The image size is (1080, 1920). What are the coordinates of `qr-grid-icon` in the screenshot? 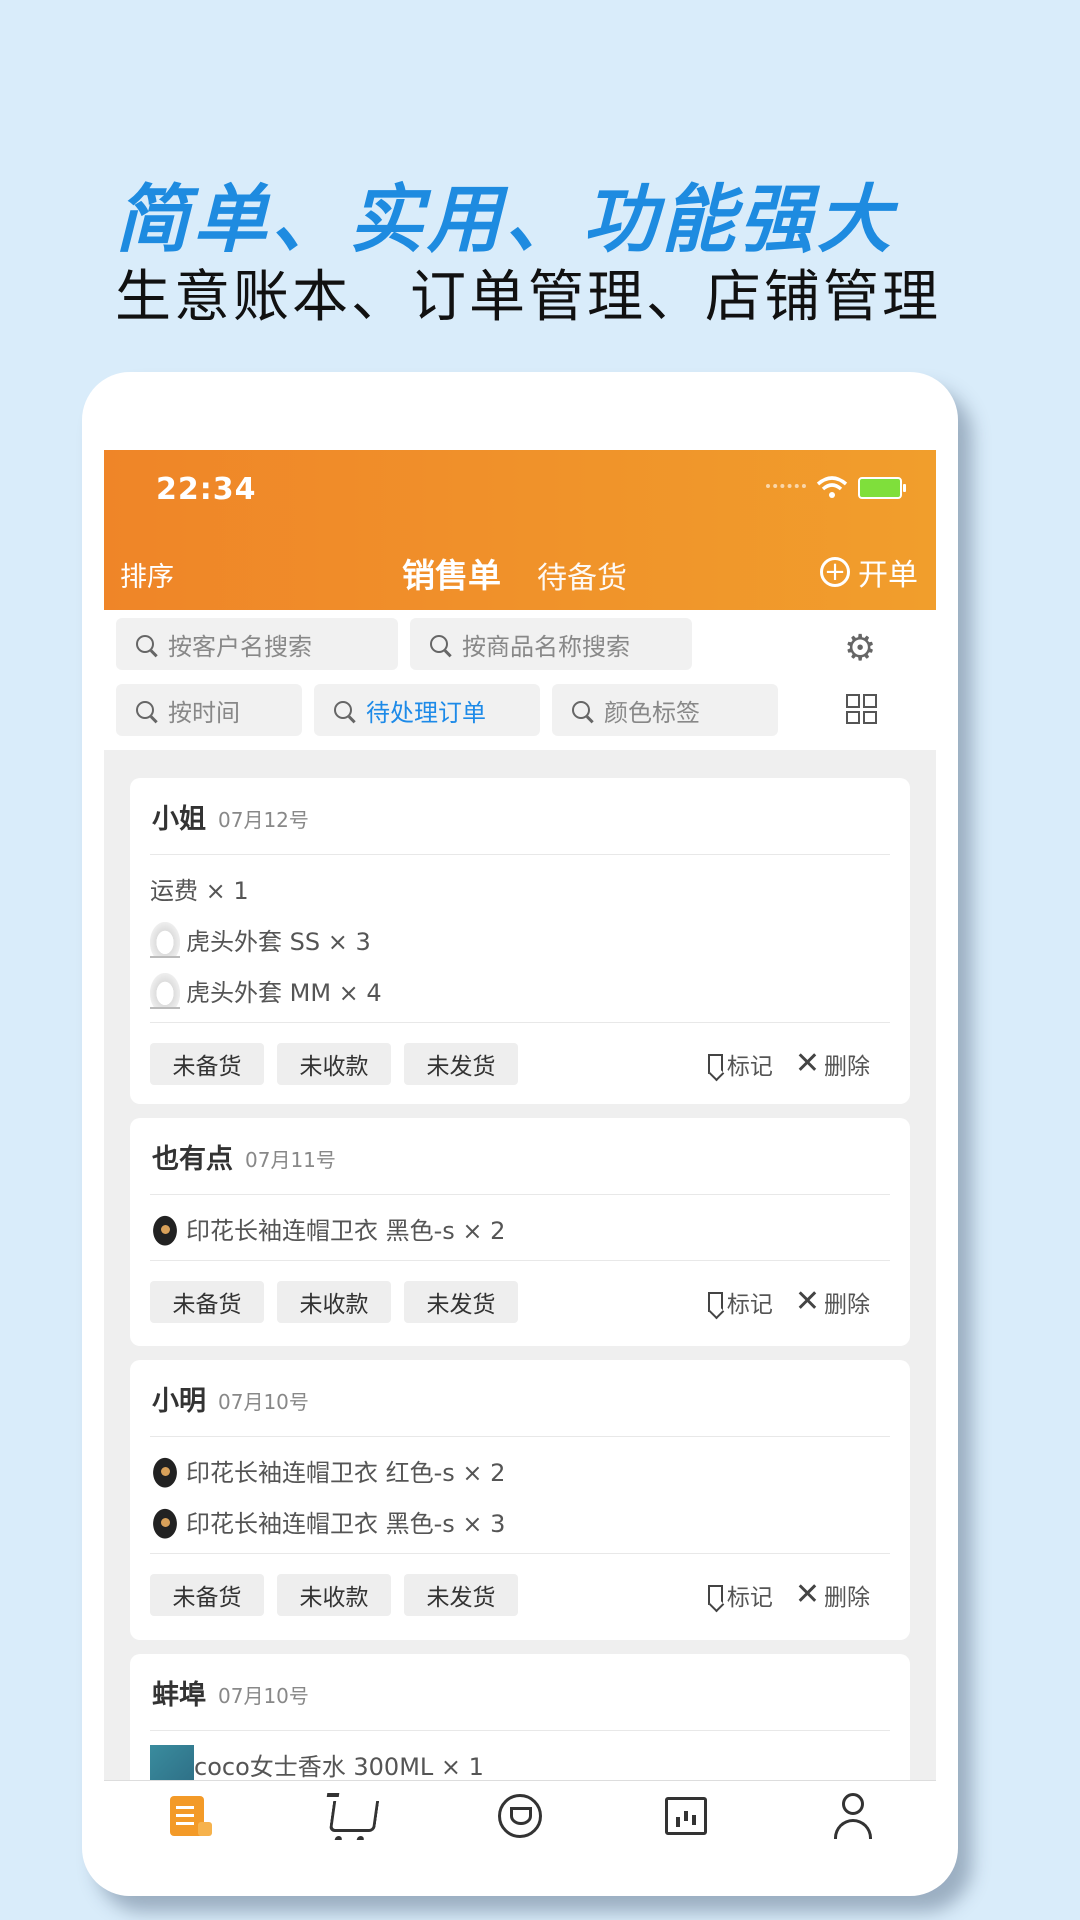 It's located at (862, 709).